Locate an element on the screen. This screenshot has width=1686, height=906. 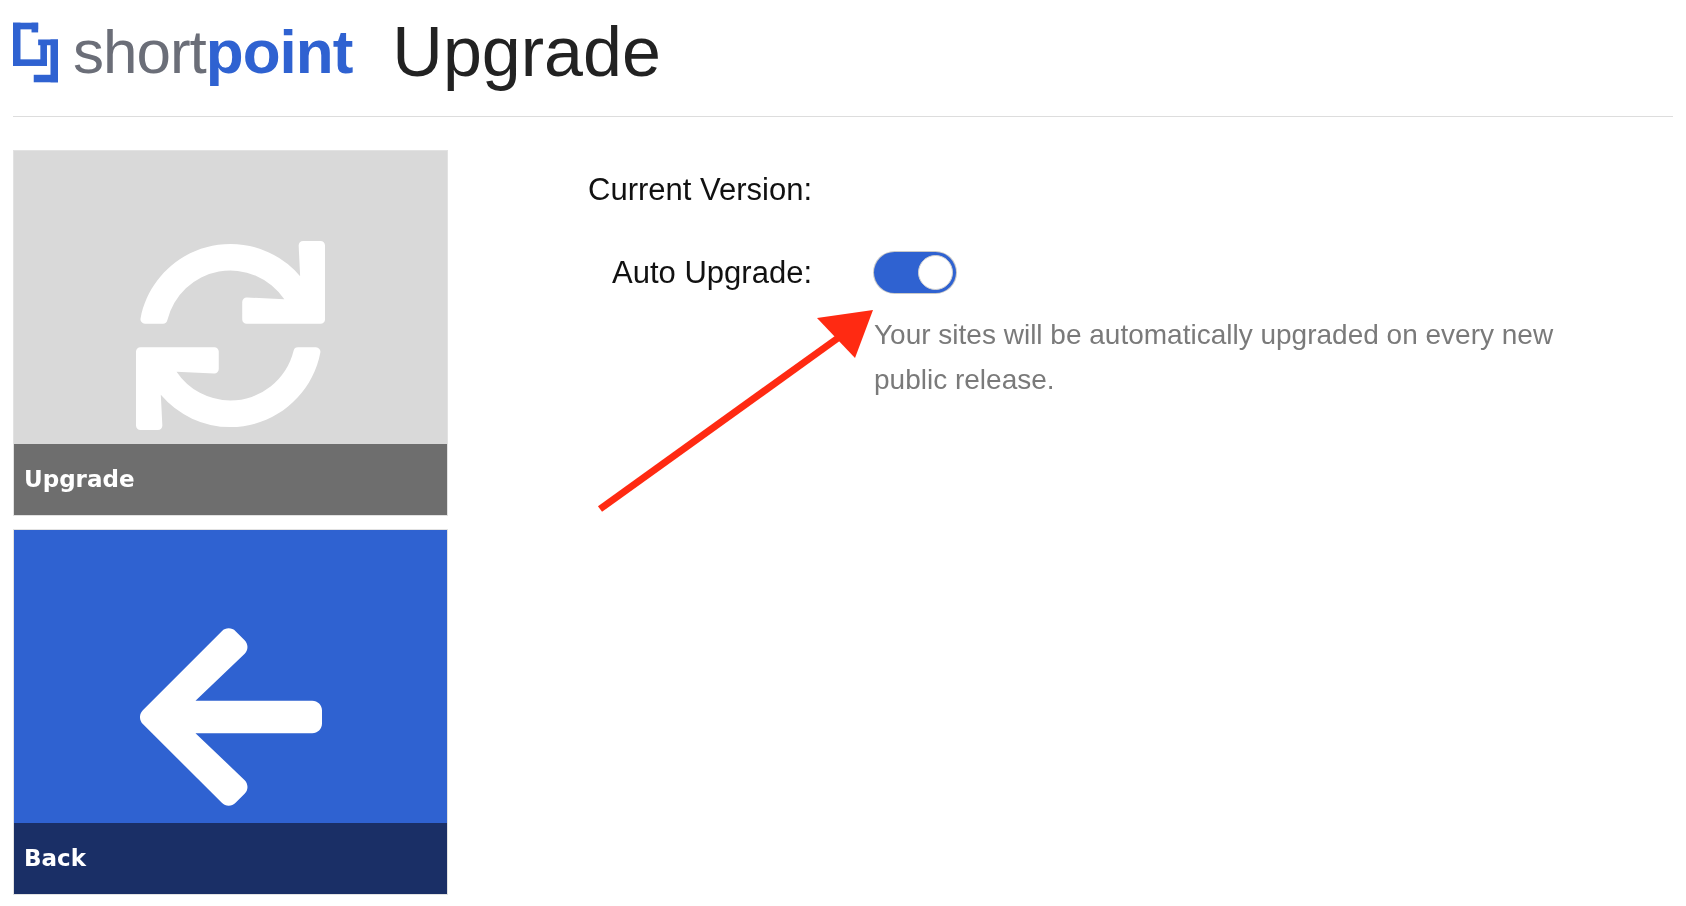
help-text: Your sites will be automatically upgraded on every new public release. is located at coordinates (1214, 357).